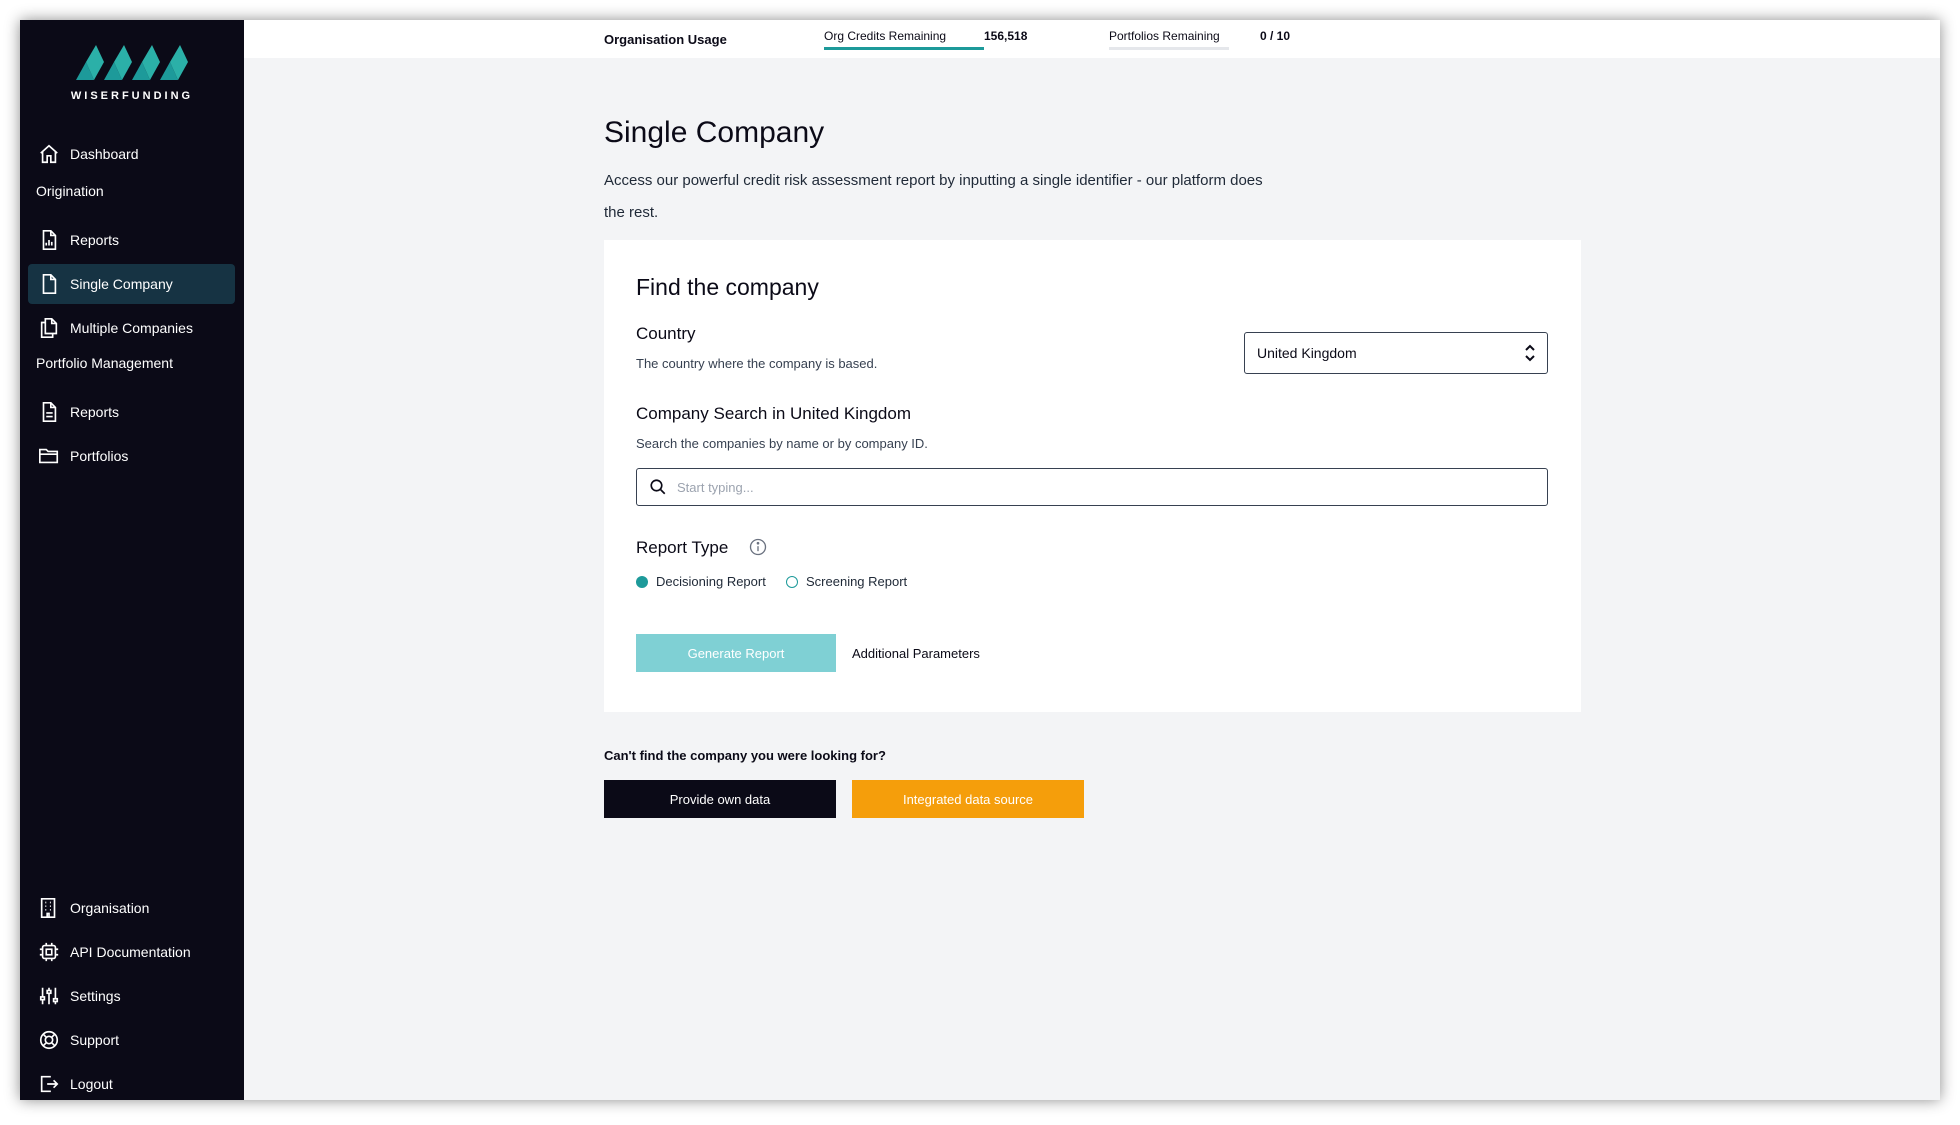 This screenshot has height=1125, width=1960. What do you see at coordinates (70, 191) in the screenshot?
I see `sidebar-section-origination: Origination` at bounding box center [70, 191].